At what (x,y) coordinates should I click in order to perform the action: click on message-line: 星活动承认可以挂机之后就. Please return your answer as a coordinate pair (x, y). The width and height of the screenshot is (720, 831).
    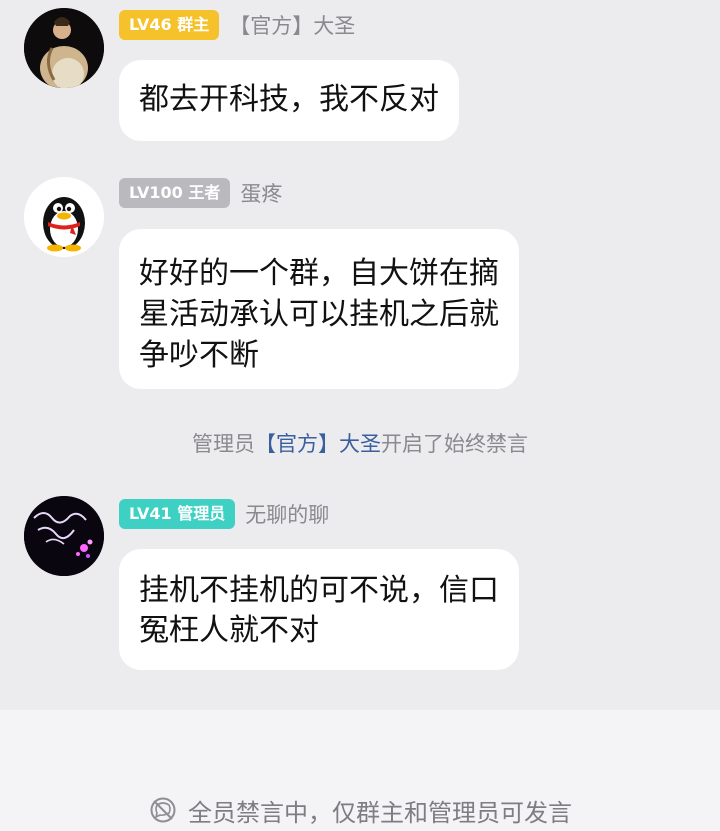
    Looking at the image, I should click on (319, 314).